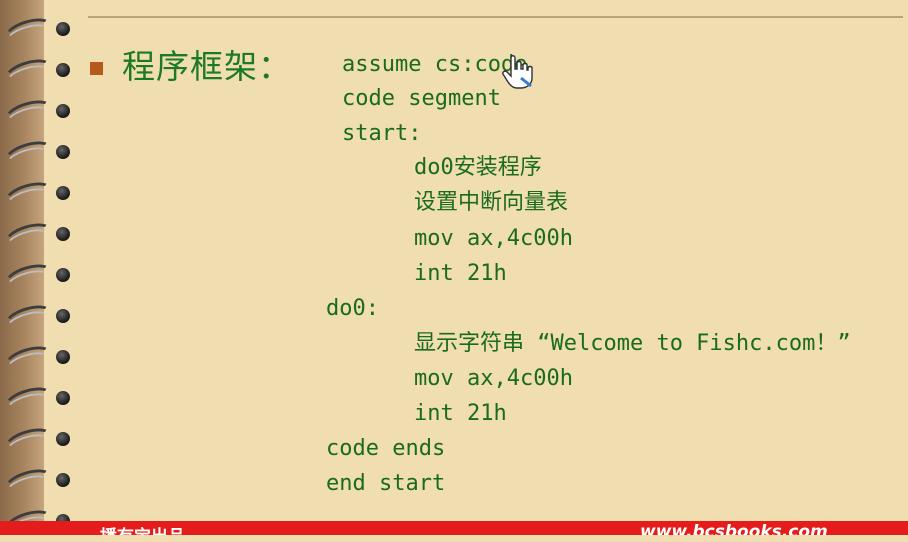 Image resolution: width=908 pixels, height=542 pixels. I want to click on code-line-mov-1: mov ax,4c00h, so click(493, 238).